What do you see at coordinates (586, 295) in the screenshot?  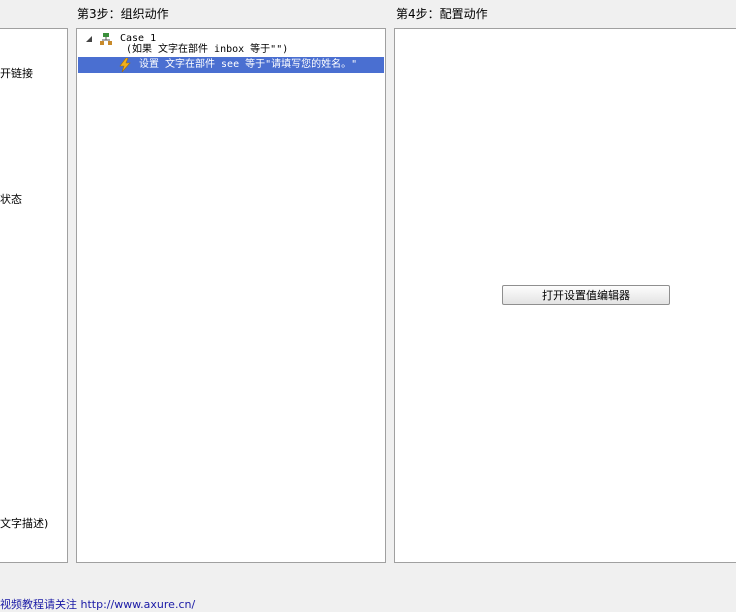 I see `open-set-value-editor-button: 打开设置值编辑器` at bounding box center [586, 295].